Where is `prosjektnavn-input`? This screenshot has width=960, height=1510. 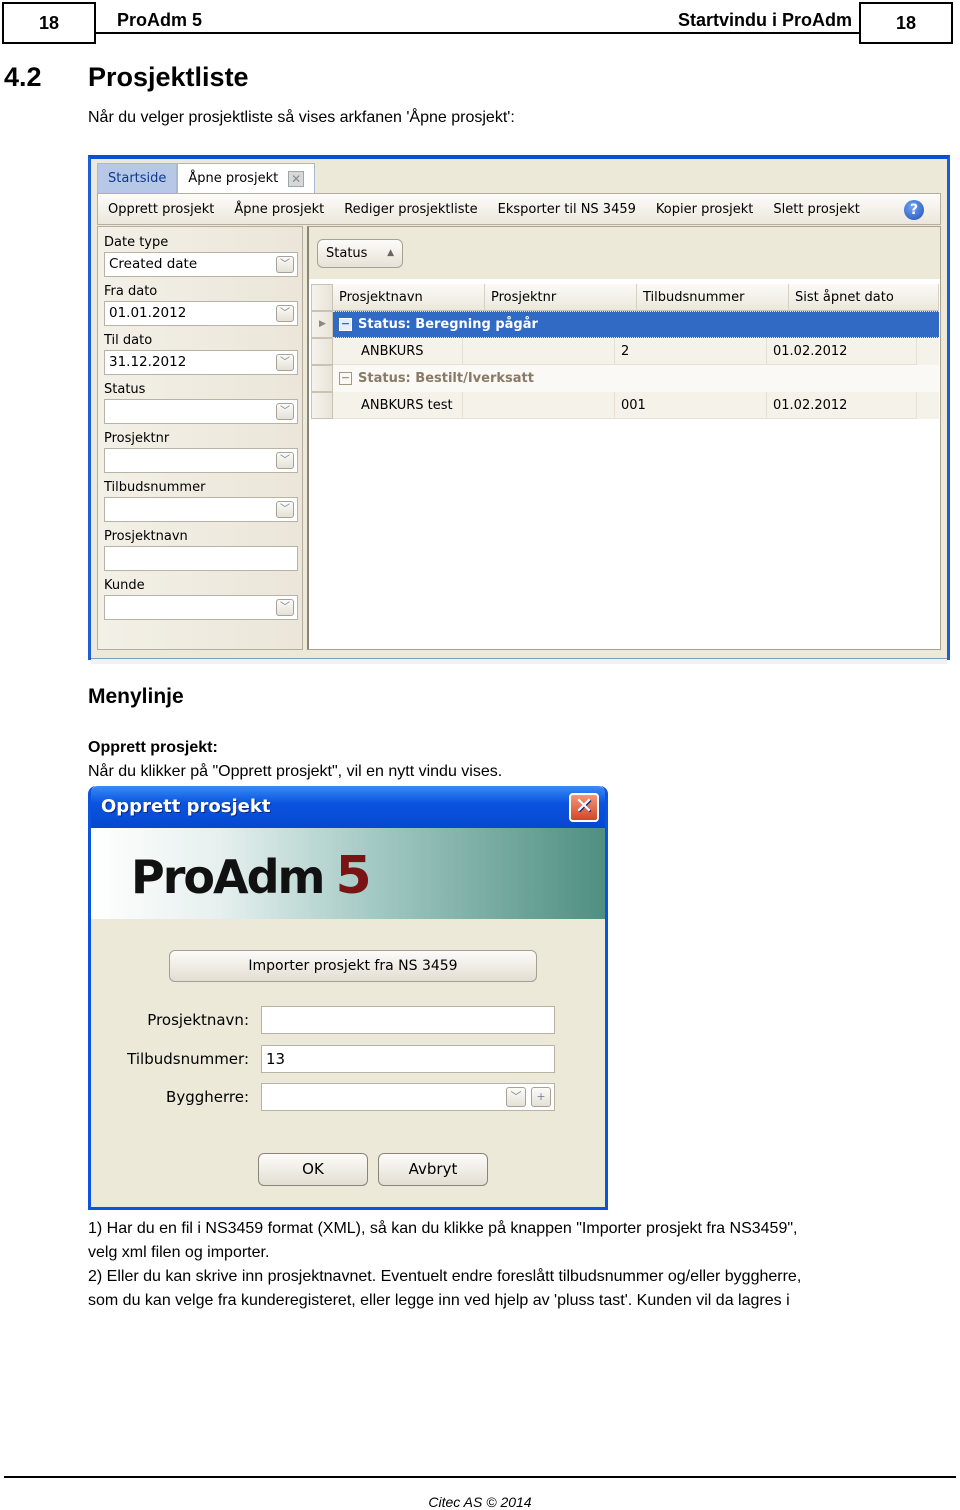
prosjektnavn-input is located at coordinates (201, 558).